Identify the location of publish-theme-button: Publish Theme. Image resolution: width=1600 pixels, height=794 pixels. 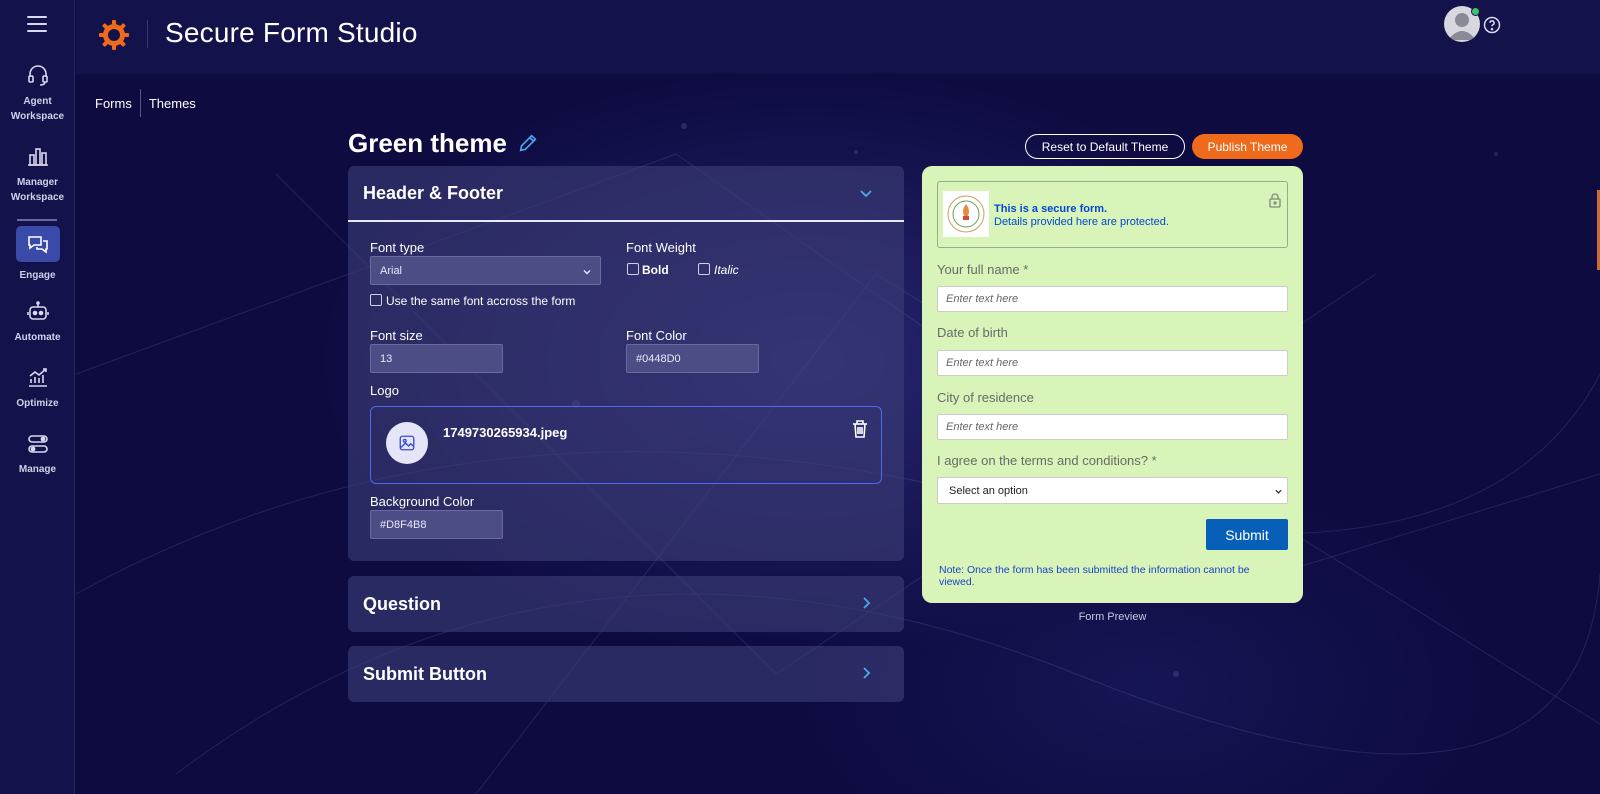
(1247, 146).